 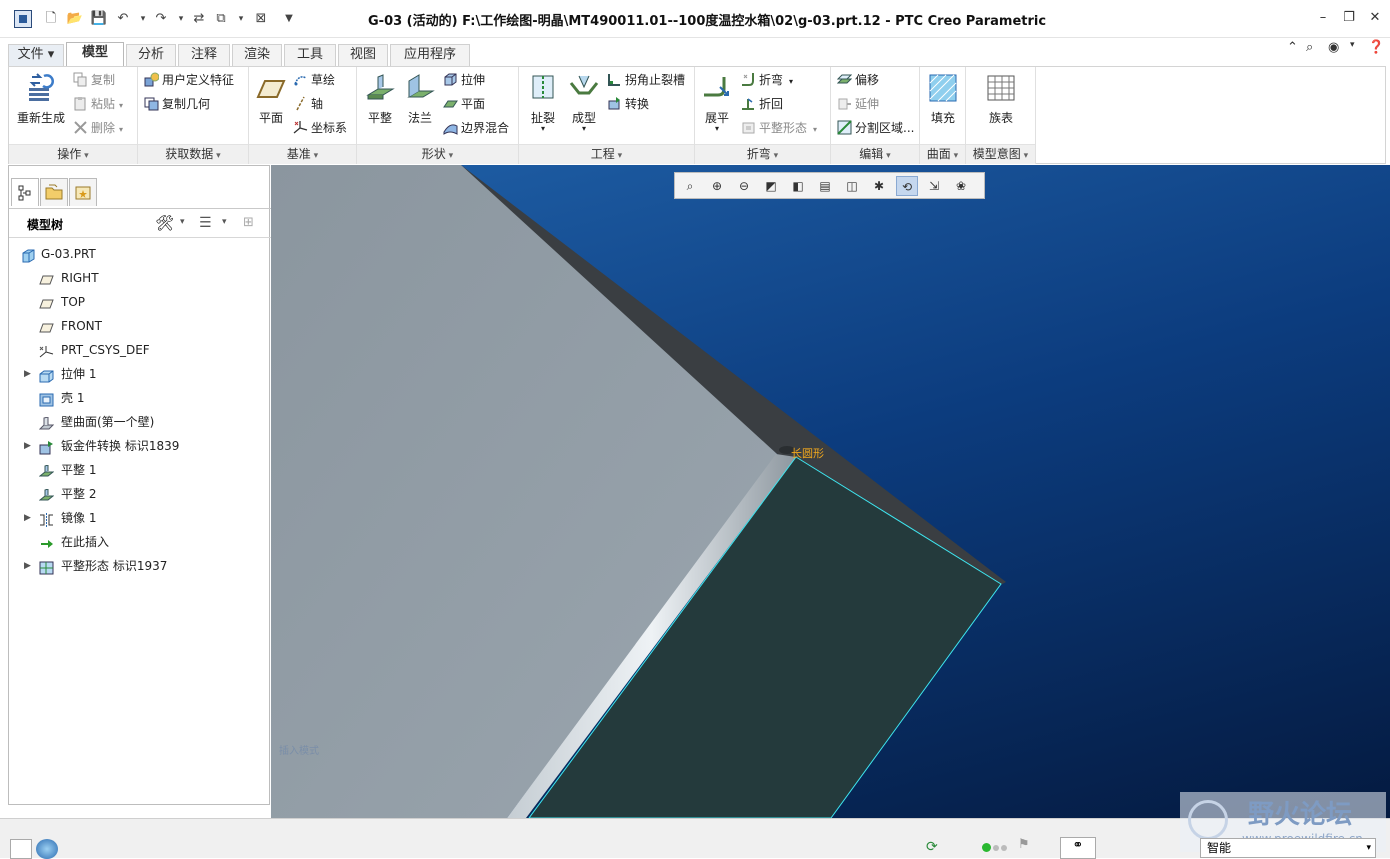 I want to click on group-datum-label: 基准, so click(x=302, y=154).